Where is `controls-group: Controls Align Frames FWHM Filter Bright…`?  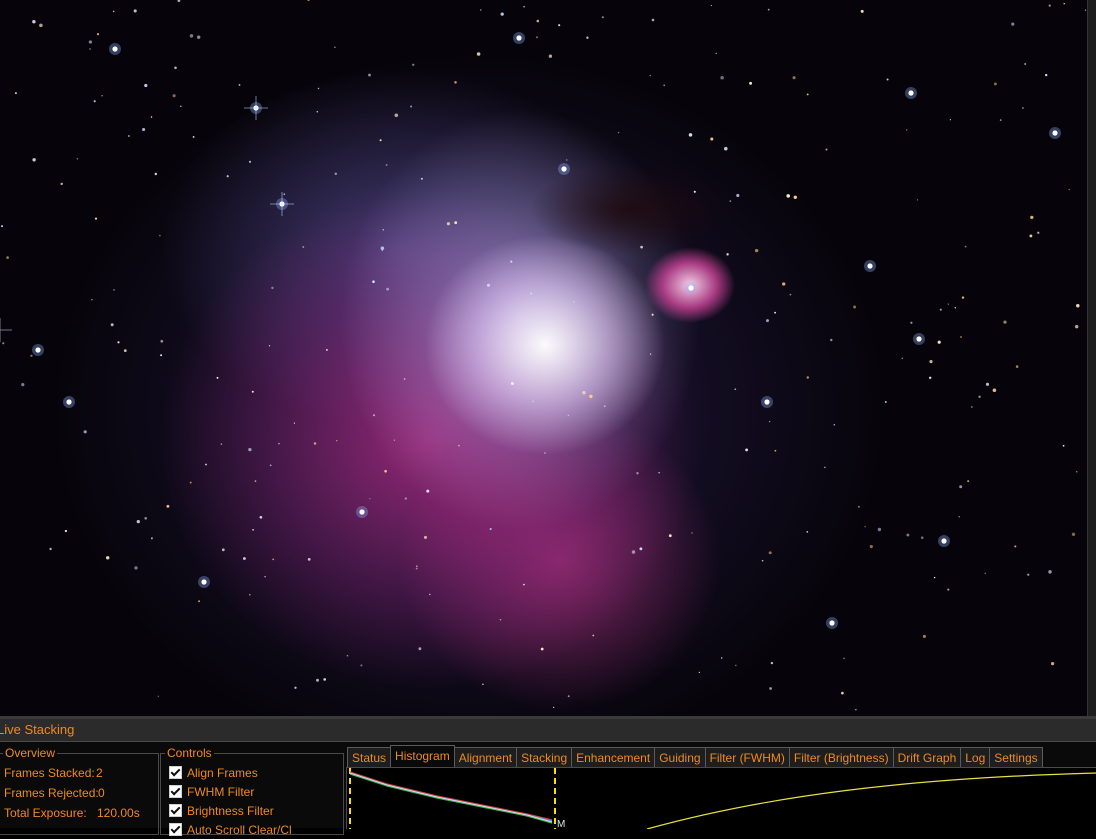
controls-group: Controls Align Frames FWHM Filter Bright… is located at coordinates (252, 791).